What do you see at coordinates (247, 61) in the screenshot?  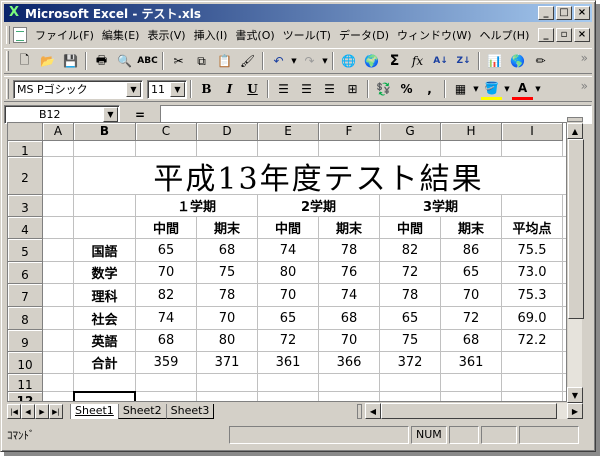 I see `format-painter-icon: 🖌` at bounding box center [247, 61].